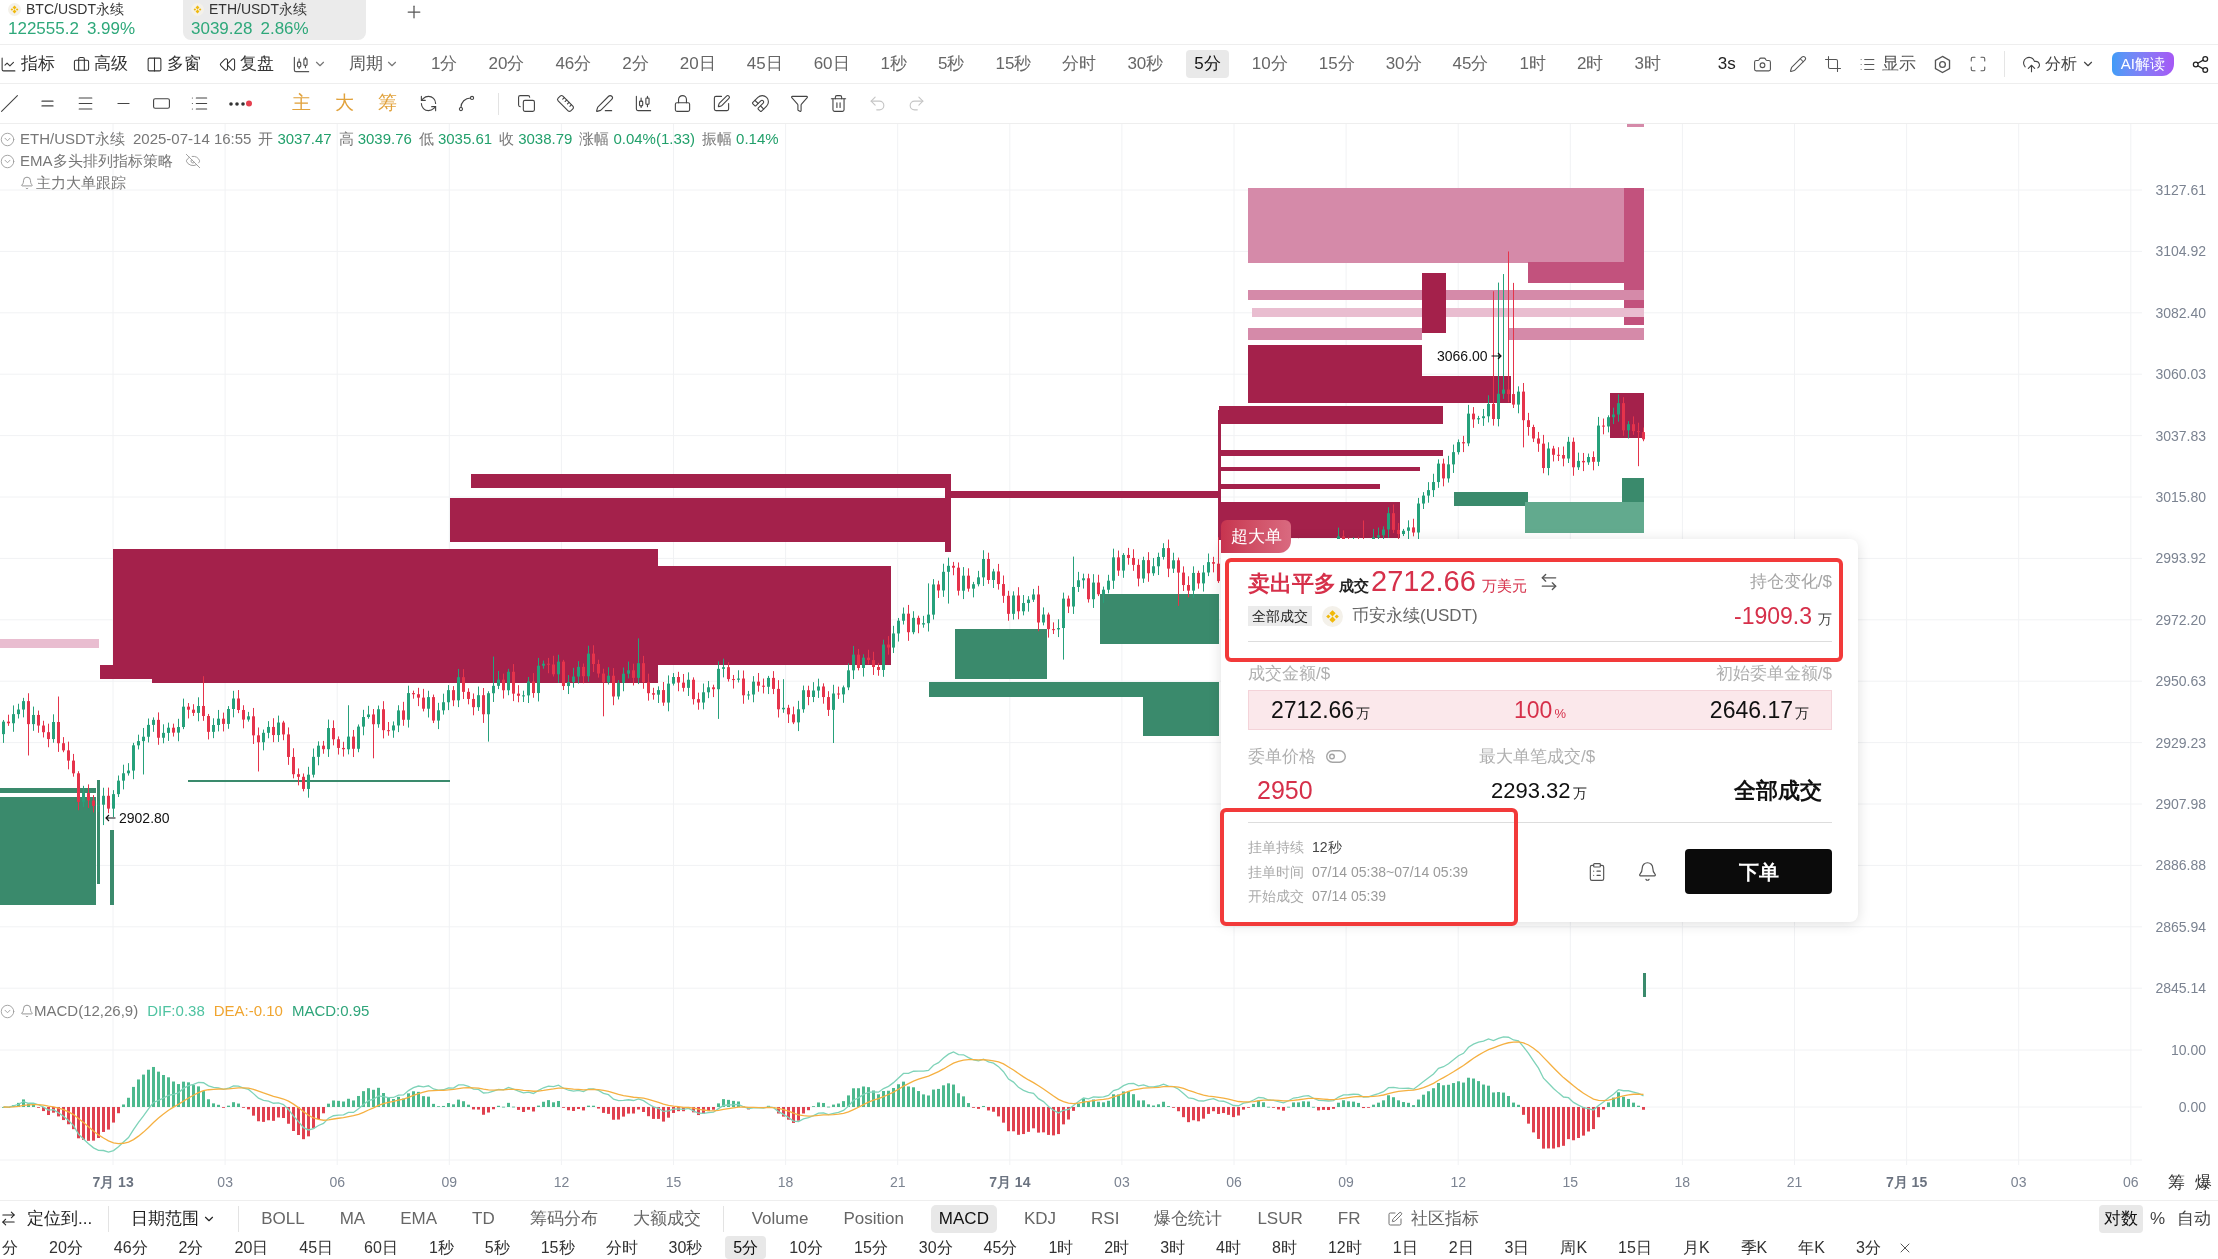 The width and height of the screenshot is (2218, 1259). What do you see at coordinates (1228, 1247) in the screenshot?
I see `interval-tab: 4时` at bounding box center [1228, 1247].